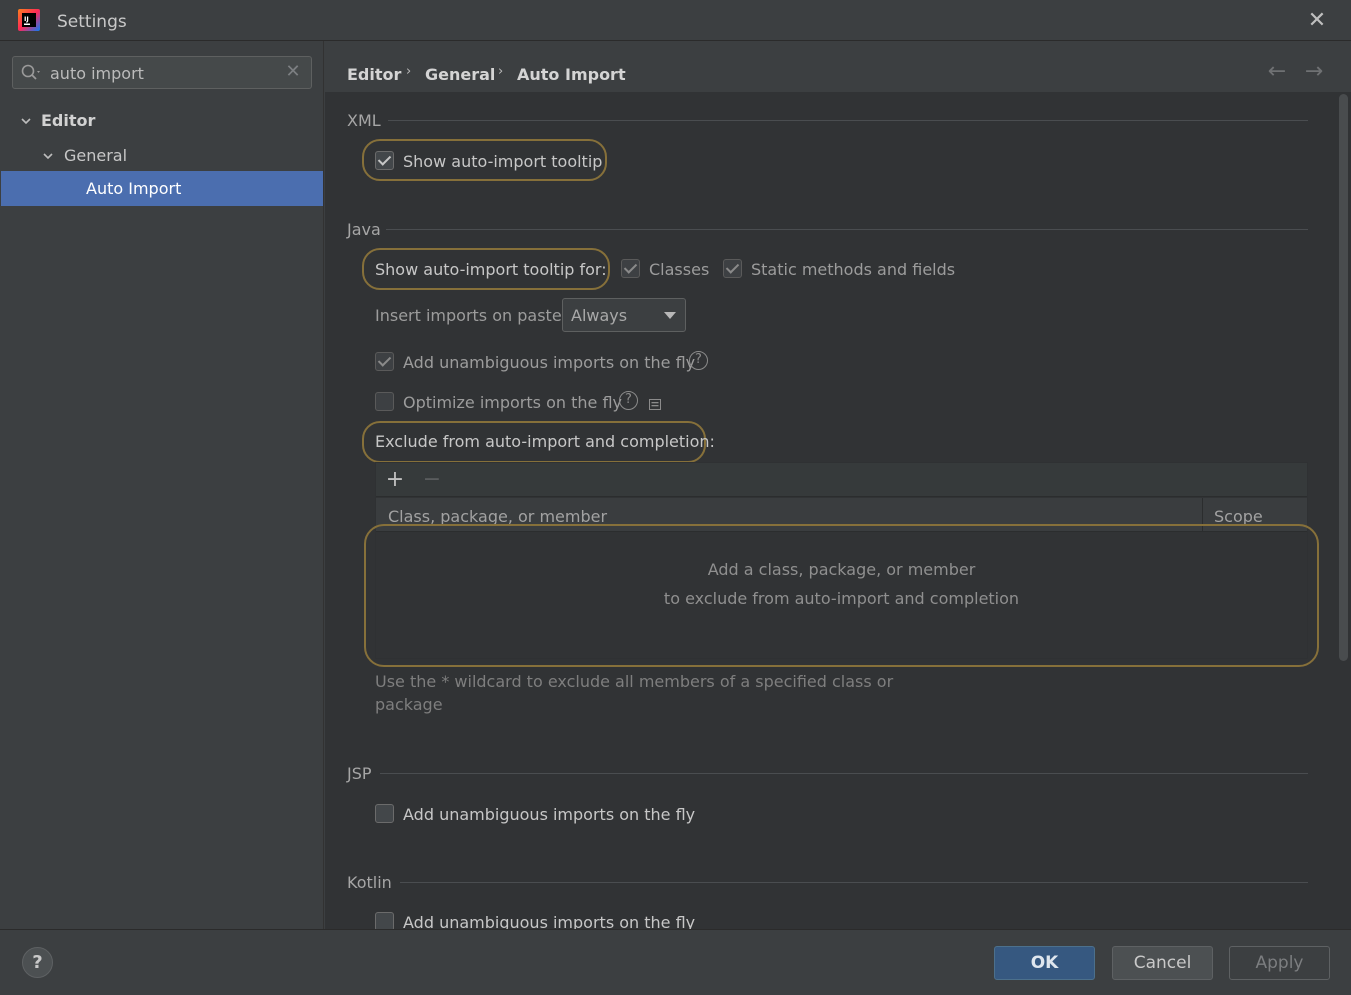 The width and height of the screenshot is (1351, 995). What do you see at coordinates (1279, 963) in the screenshot?
I see `apply-button: Apply` at bounding box center [1279, 963].